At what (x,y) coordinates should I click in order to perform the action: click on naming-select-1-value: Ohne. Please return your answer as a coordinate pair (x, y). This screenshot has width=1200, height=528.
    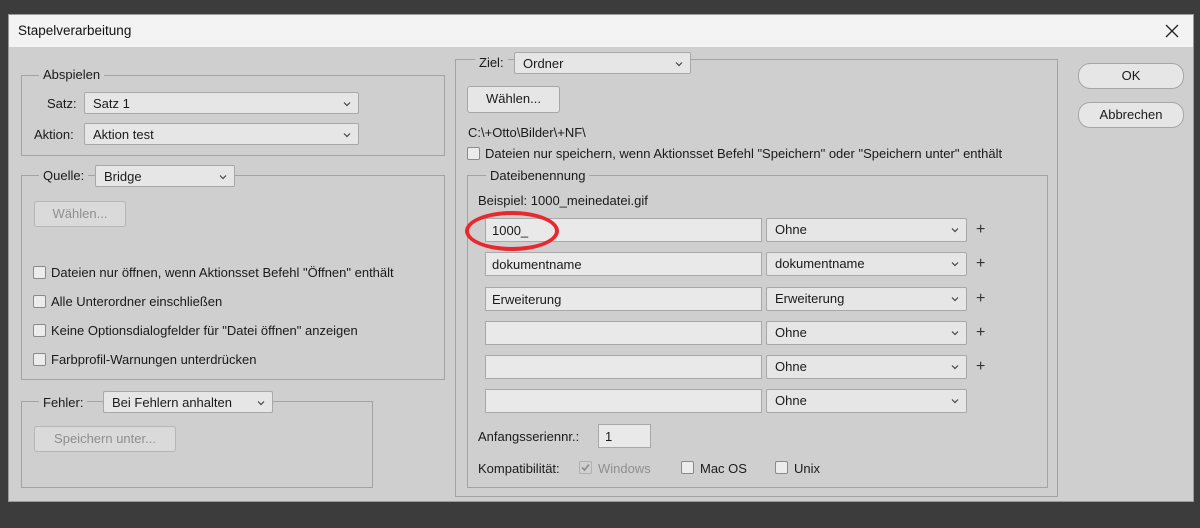
    Looking at the image, I should click on (791, 229).